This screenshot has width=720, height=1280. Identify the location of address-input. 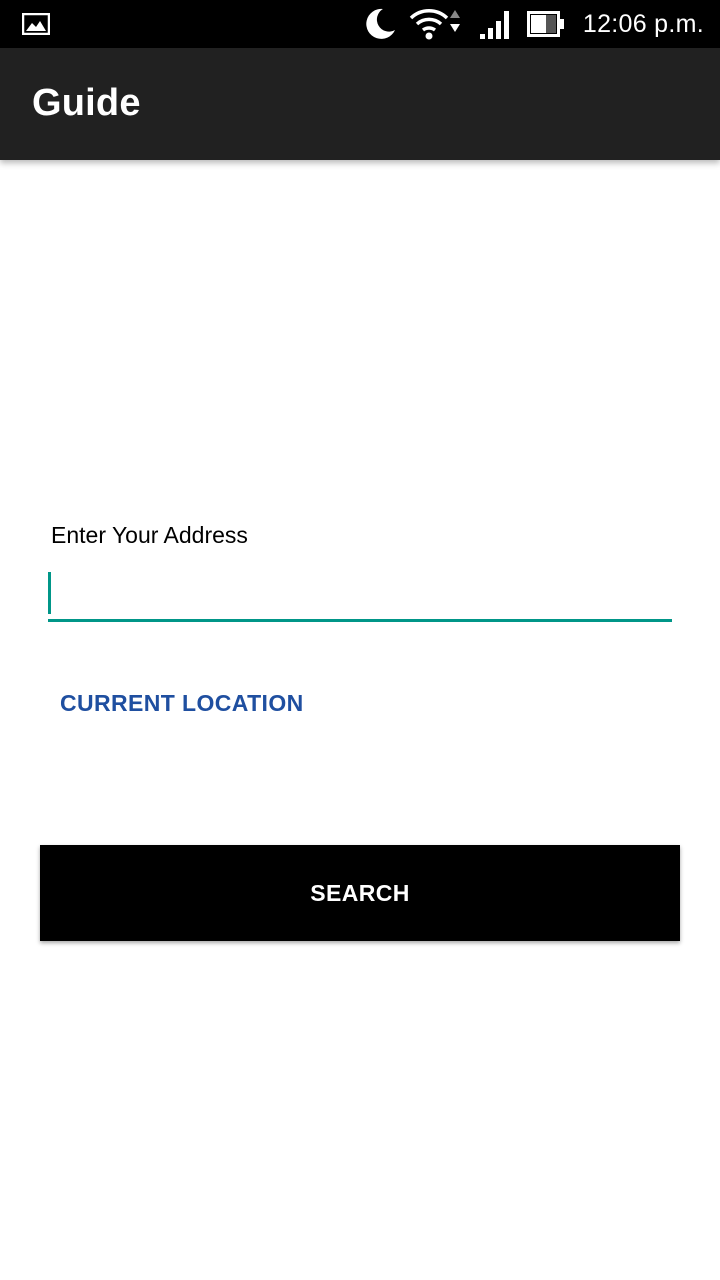
(360, 595).